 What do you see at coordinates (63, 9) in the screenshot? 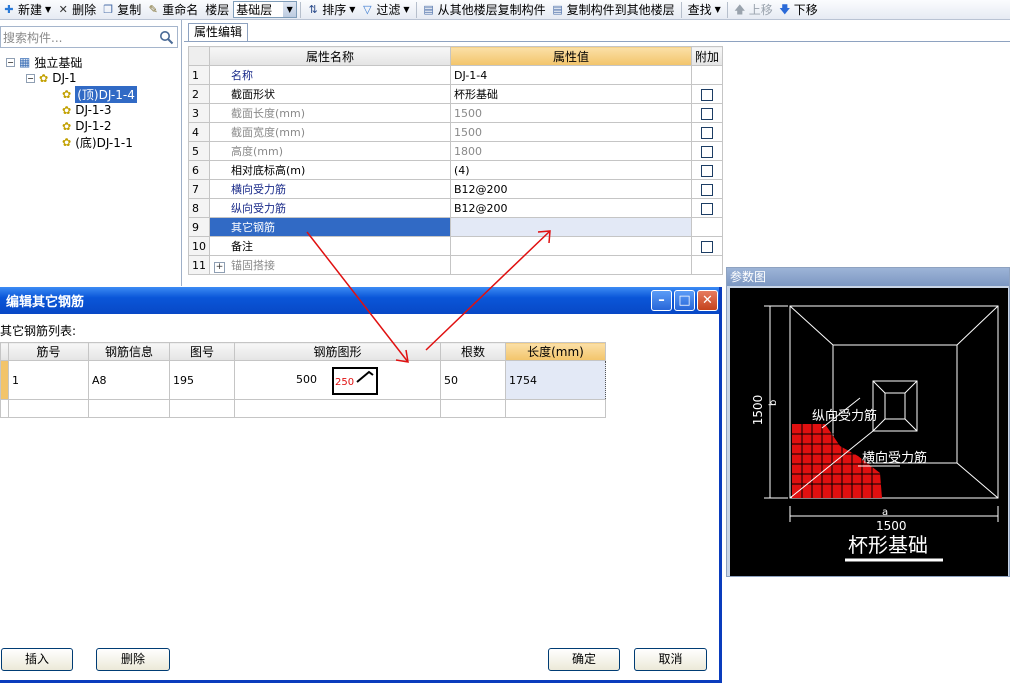
I see `delete-icon: ✕` at bounding box center [63, 9].